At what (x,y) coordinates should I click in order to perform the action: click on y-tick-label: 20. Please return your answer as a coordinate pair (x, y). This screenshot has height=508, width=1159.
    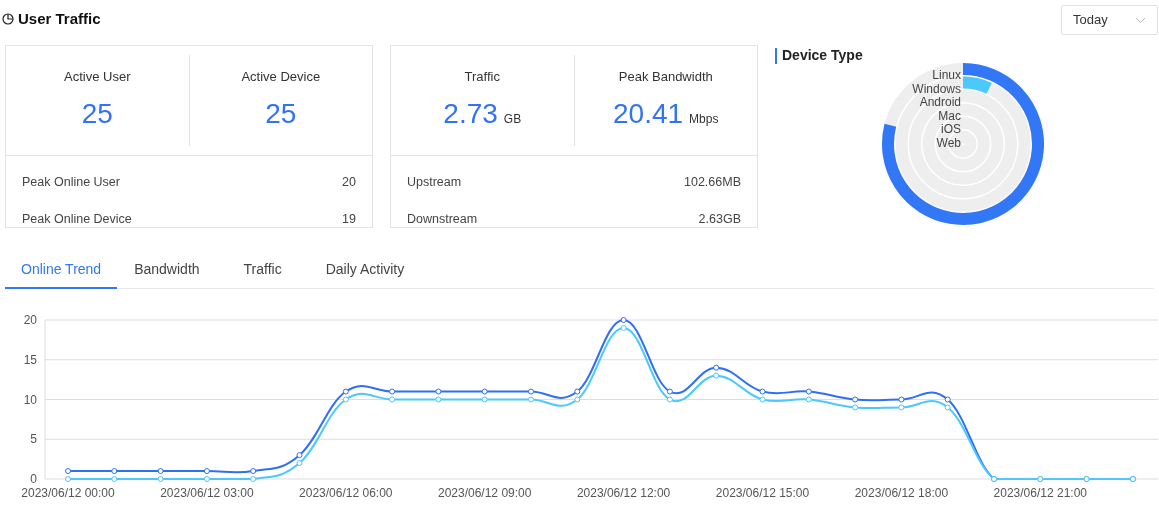
    Looking at the image, I should click on (30, 320).